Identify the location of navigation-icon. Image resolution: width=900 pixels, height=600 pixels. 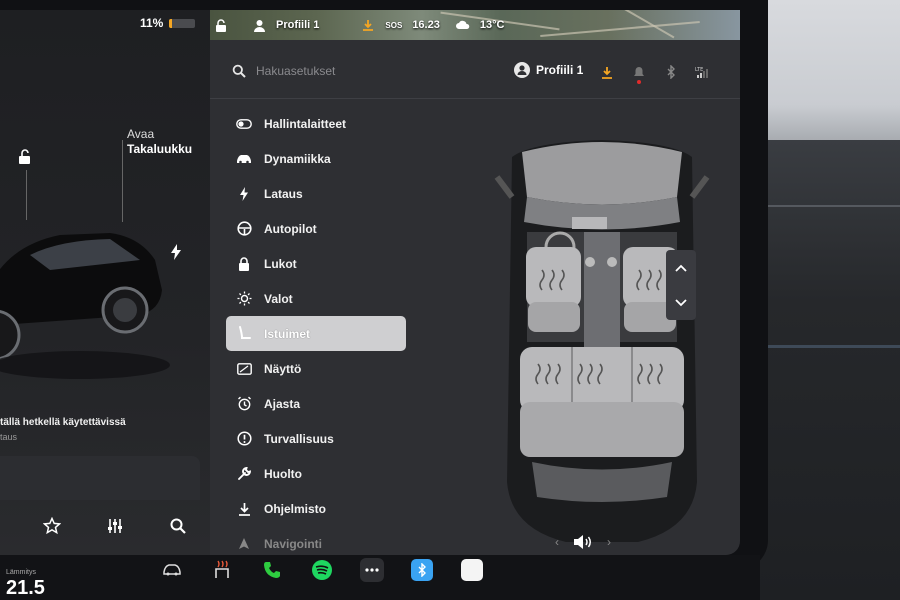
(244, 544).